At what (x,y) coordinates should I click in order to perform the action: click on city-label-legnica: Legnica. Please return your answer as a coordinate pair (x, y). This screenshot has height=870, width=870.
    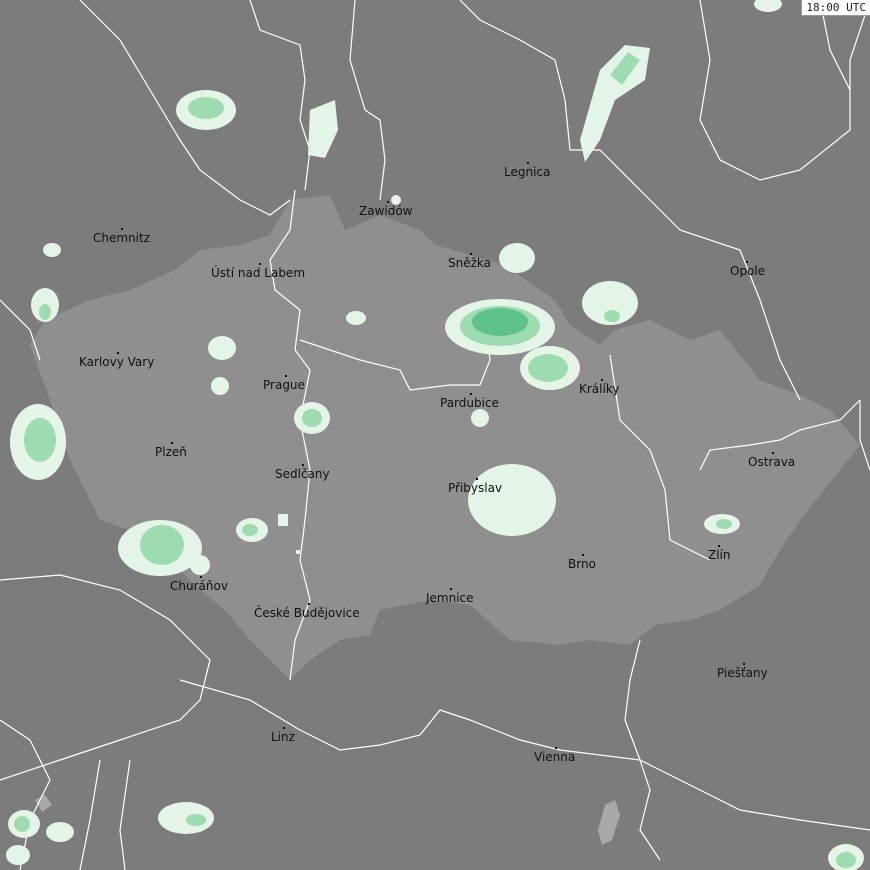
    Looking at the image, I should click on (527, 170).